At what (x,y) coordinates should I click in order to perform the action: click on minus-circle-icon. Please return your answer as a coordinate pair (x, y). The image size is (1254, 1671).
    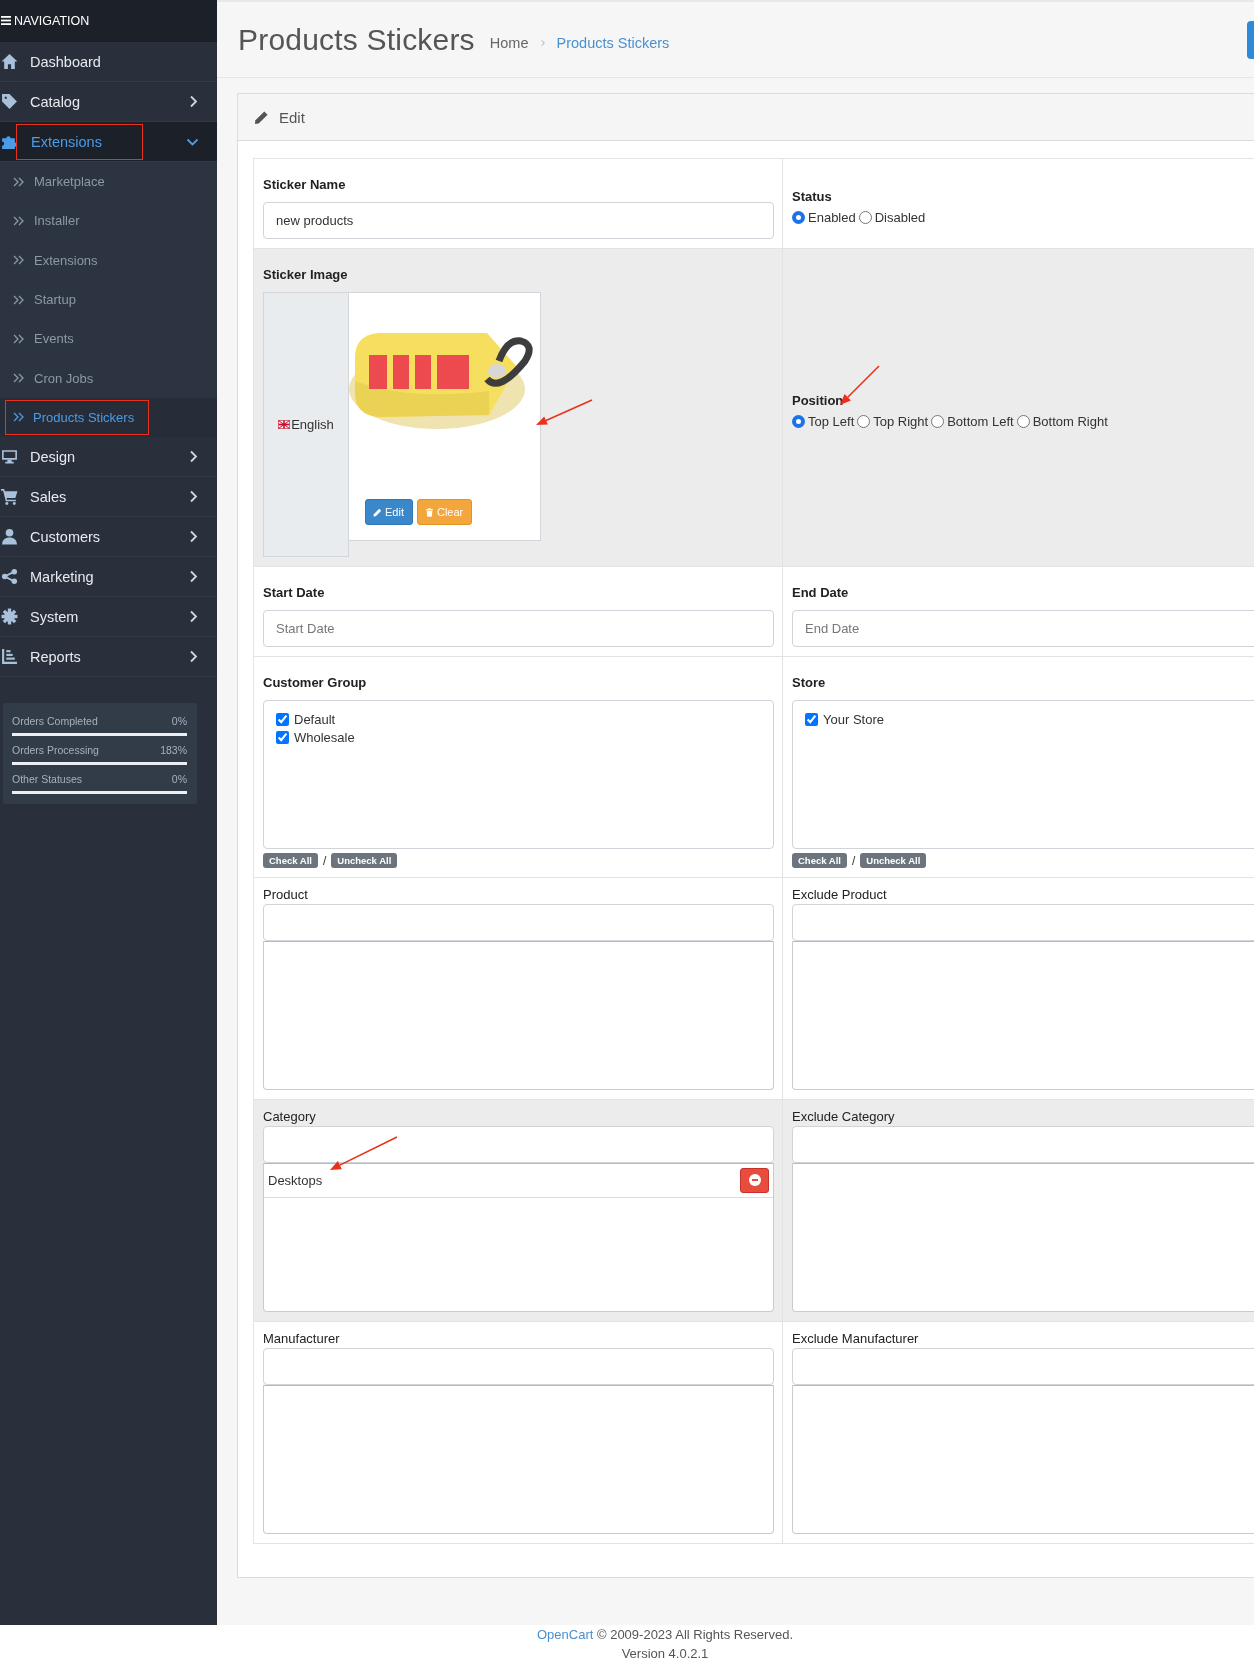
    Looking at the image, I should click on (754, 1180).